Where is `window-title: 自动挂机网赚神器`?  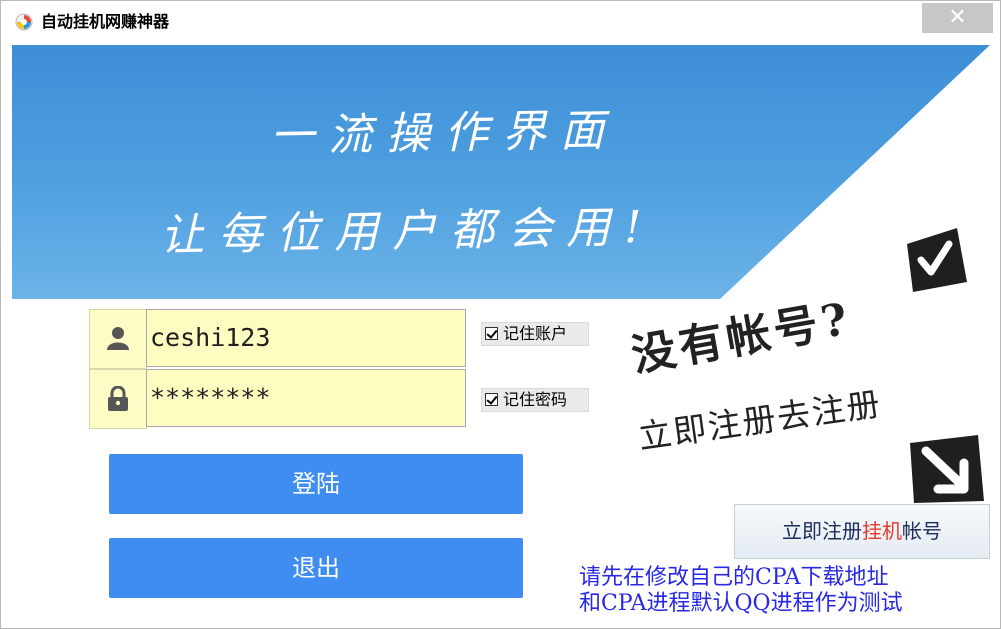
window-title: 自动挂机网赚神器 is located at coordinates (105, 21).